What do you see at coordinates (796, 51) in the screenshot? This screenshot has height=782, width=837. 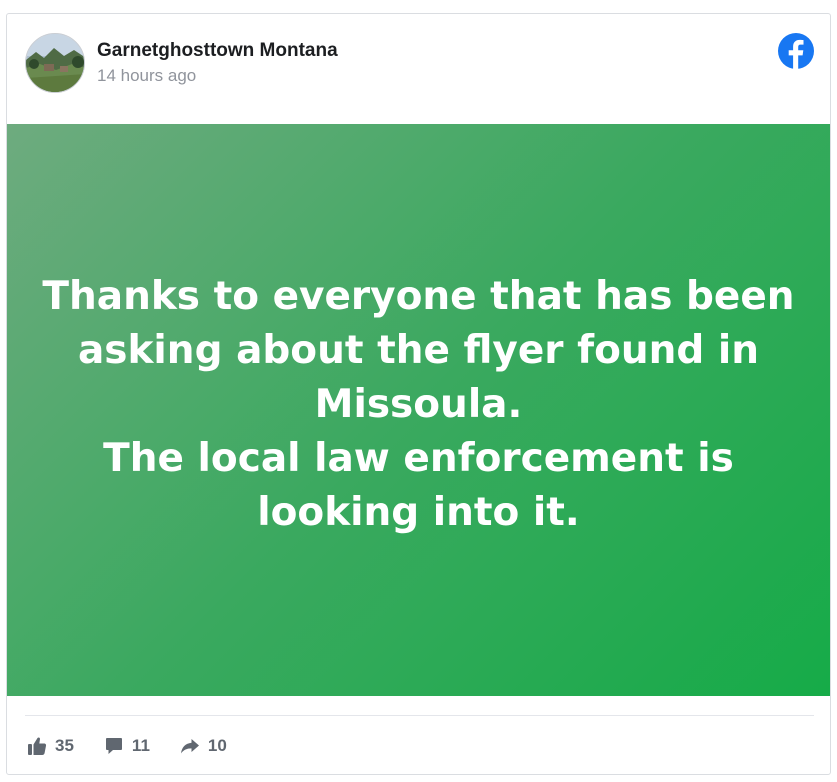 I see `facebook-icon` at bounding box center [796, 51].